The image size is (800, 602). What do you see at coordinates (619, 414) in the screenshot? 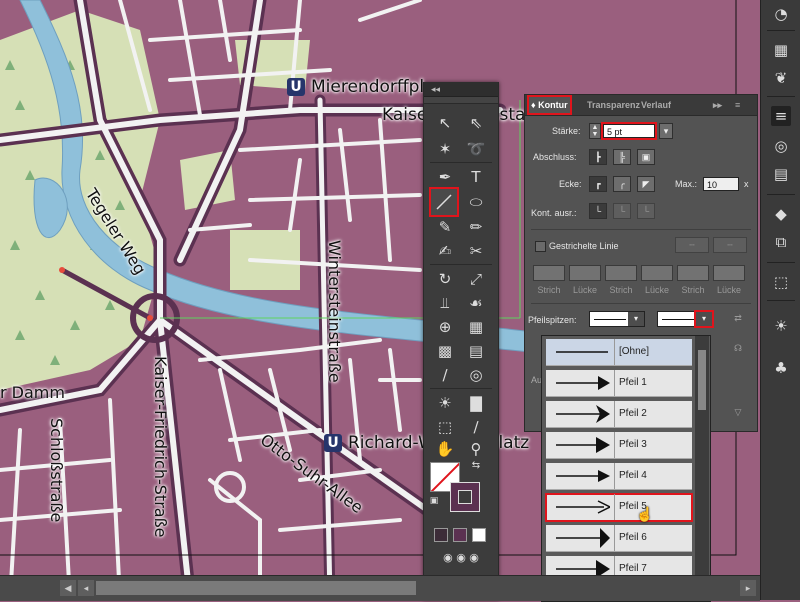
I see `arrowhead-option-pfeil-2: Pfeil 2` at bounding box center [619, 414].